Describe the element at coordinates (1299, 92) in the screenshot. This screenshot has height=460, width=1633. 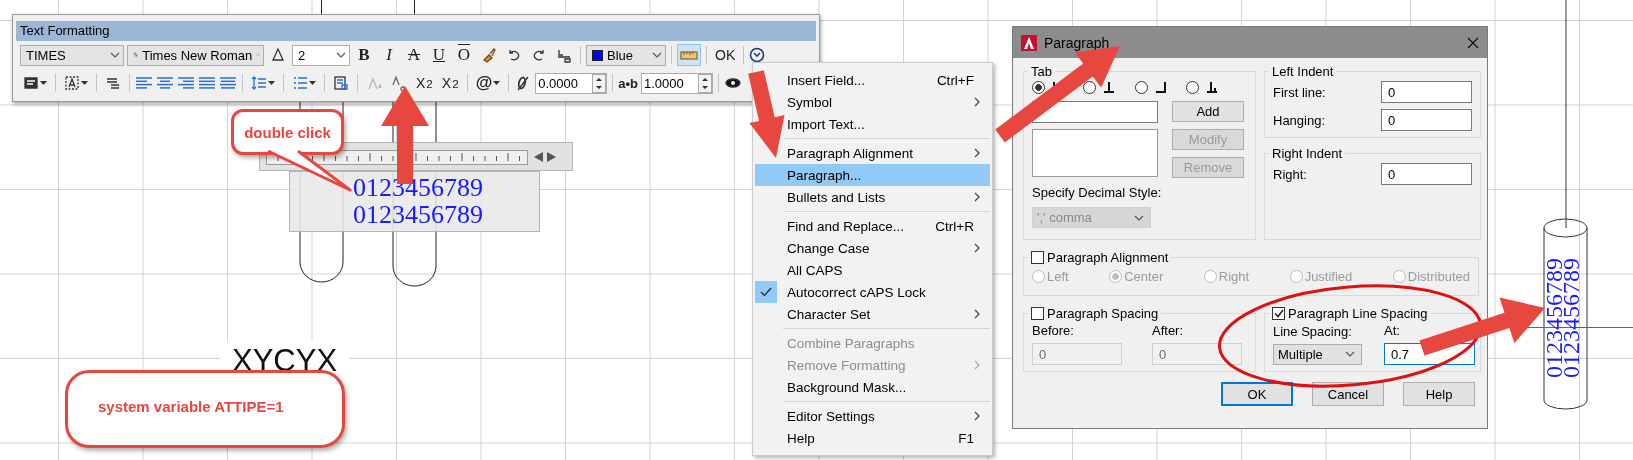
I see `field-label: First line:` at that location.